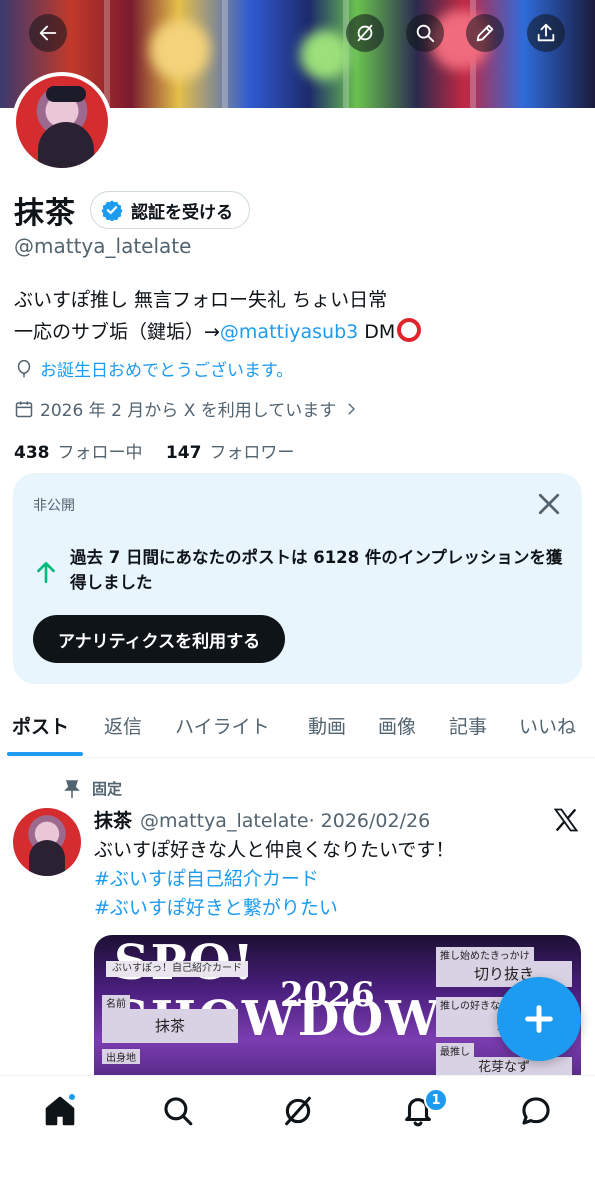  What do you see at coordinates (62, 122) in the screenshot?
I see `profile-avatar` at bounding box center [62, 122].